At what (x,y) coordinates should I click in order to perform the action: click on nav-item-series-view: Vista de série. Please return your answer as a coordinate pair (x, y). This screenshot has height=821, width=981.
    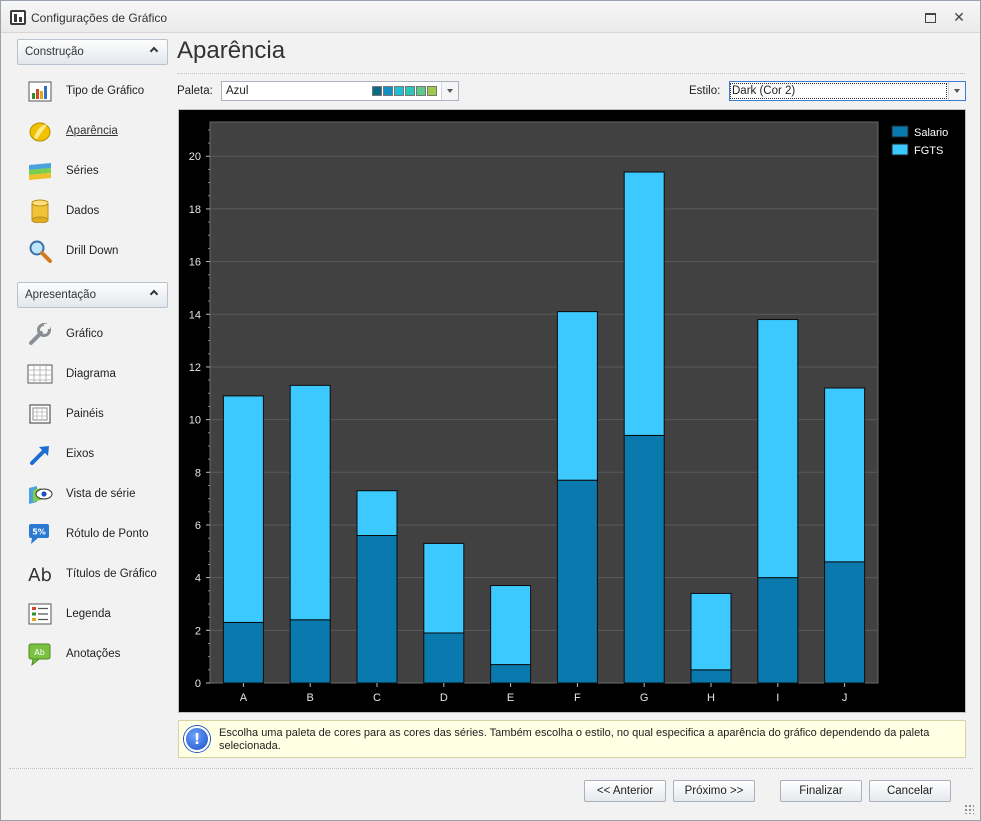
    Looking at the image, I should click on (96, 494).